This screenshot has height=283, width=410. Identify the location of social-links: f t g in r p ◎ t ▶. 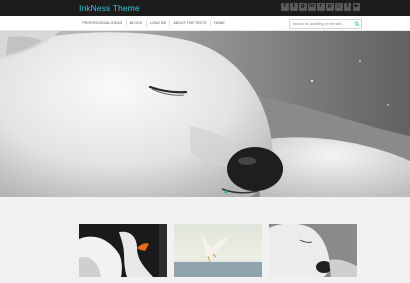
(321, 7).